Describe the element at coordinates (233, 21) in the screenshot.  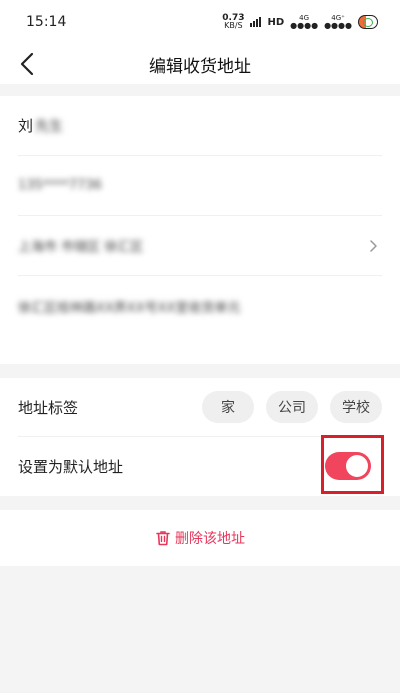
I see `network-speed: 0.73 KB/S` at that location.